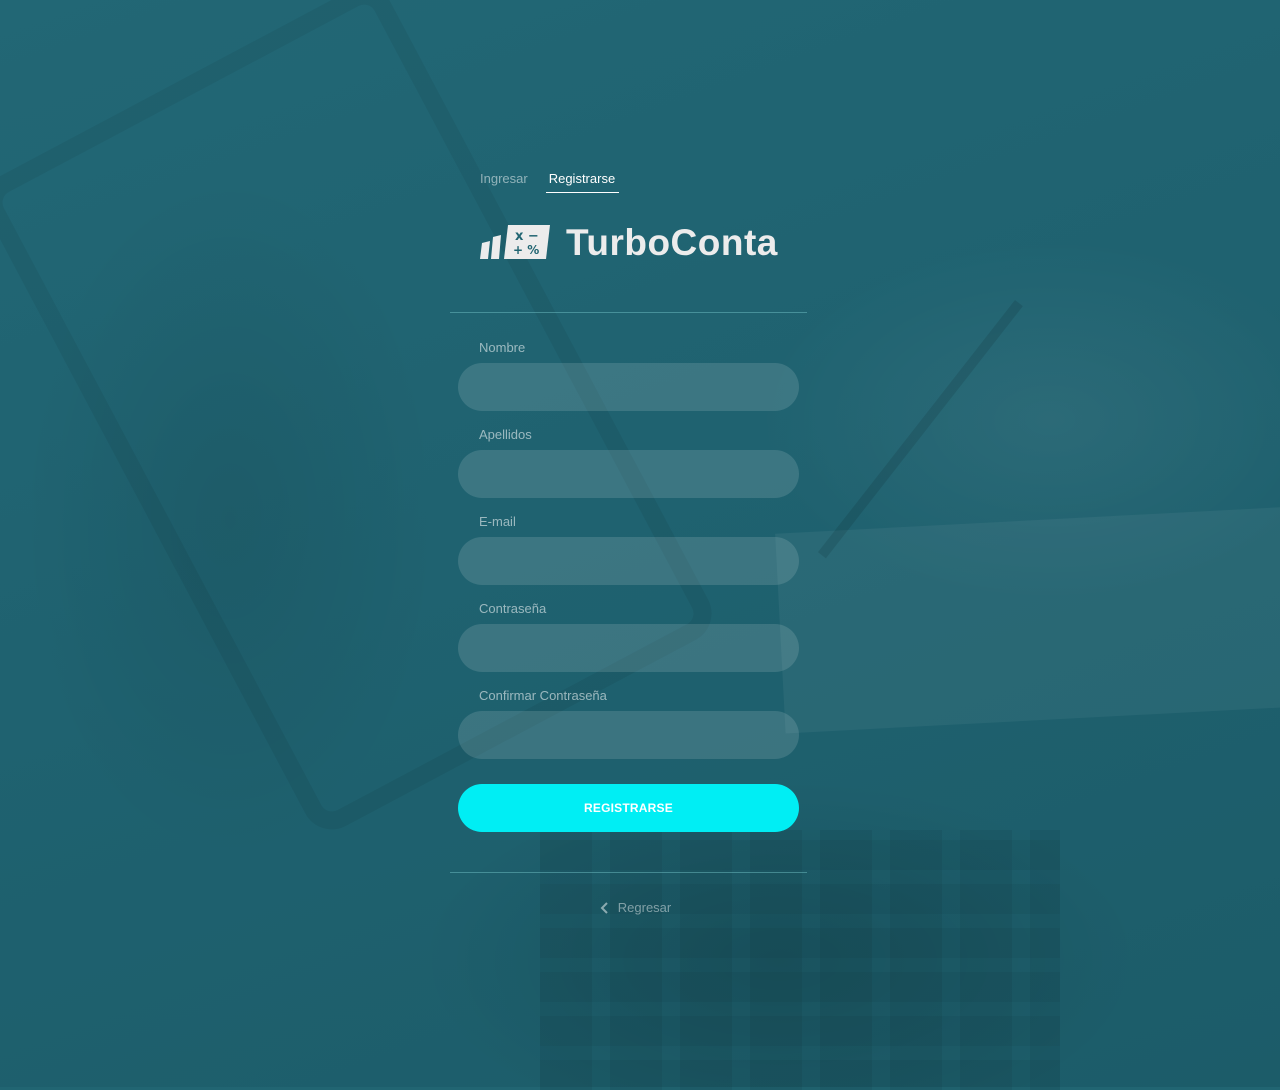  Describe the element at coordinates (628, 735) in the screenshot. I see `confirm-password-input` at that location.